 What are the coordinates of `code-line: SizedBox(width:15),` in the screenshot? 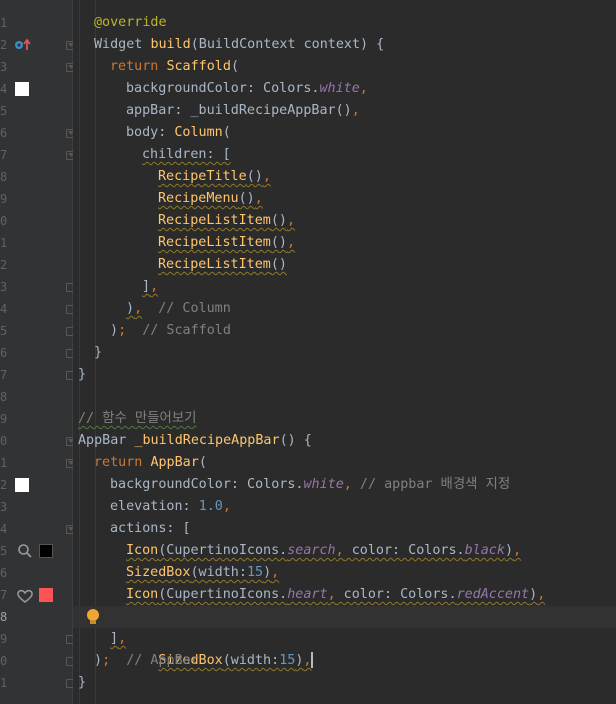 It's located at (344, 573).